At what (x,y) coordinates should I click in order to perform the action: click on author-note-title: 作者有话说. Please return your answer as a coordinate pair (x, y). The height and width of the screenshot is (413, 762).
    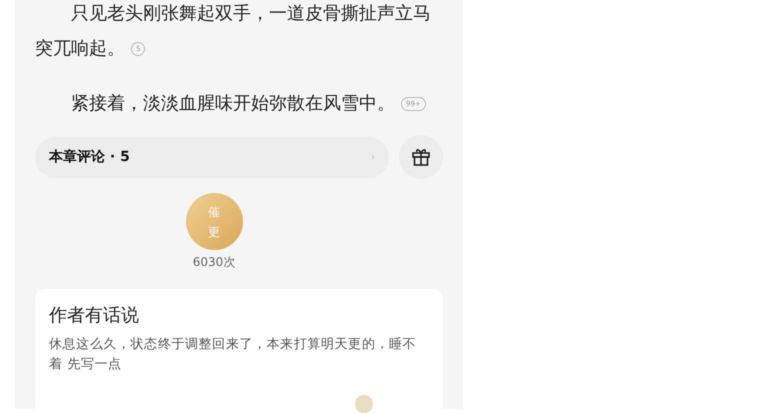
    Looking at the image, I should click on (94, 315).